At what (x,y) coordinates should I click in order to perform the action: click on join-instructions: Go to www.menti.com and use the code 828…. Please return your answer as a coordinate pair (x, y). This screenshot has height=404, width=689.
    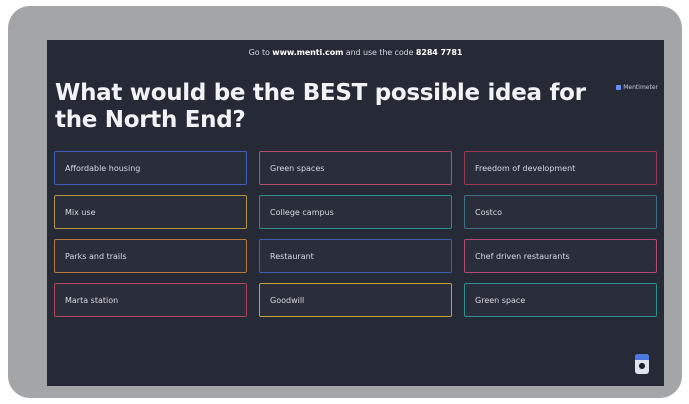
    Looking at the image, I should click on (355, 52).